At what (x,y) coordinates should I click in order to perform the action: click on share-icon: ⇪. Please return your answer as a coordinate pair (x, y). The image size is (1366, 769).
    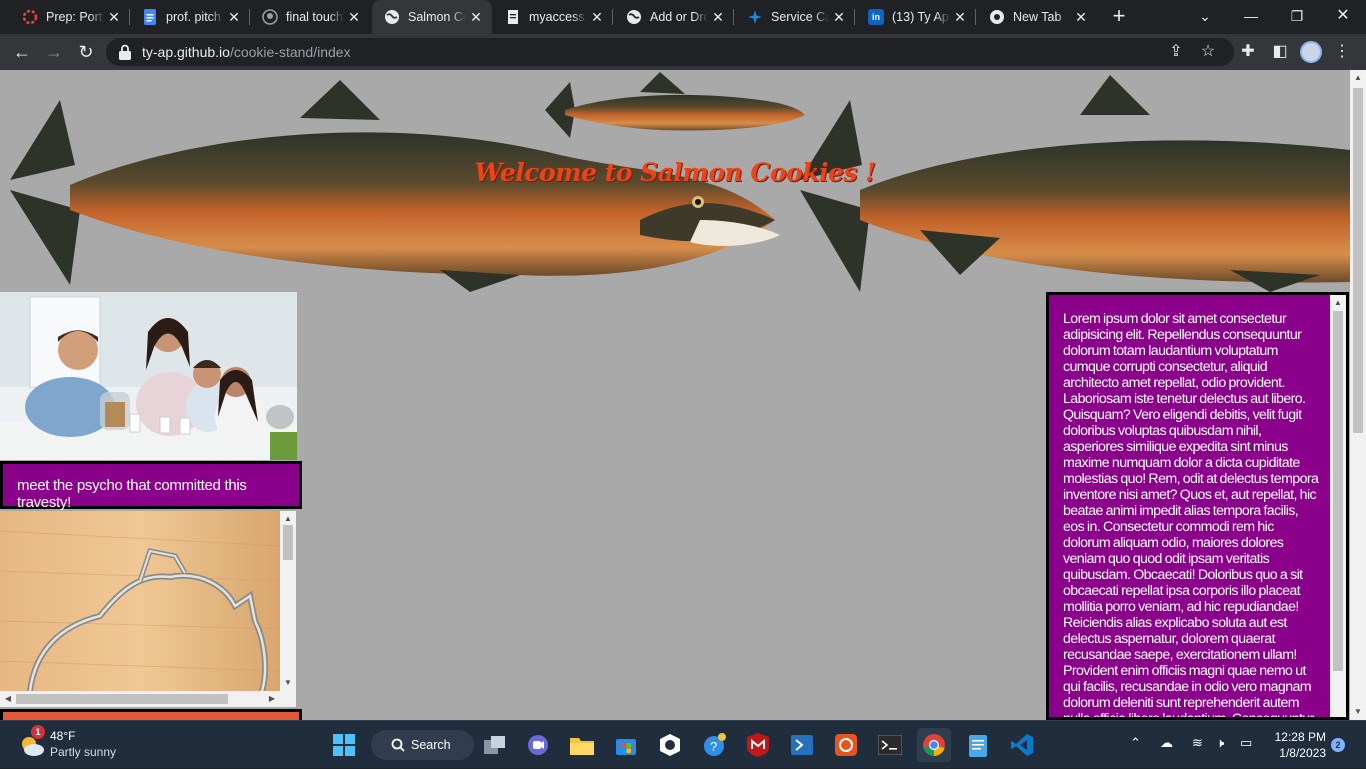
    Looking at the image, I should click on (1176, 52).